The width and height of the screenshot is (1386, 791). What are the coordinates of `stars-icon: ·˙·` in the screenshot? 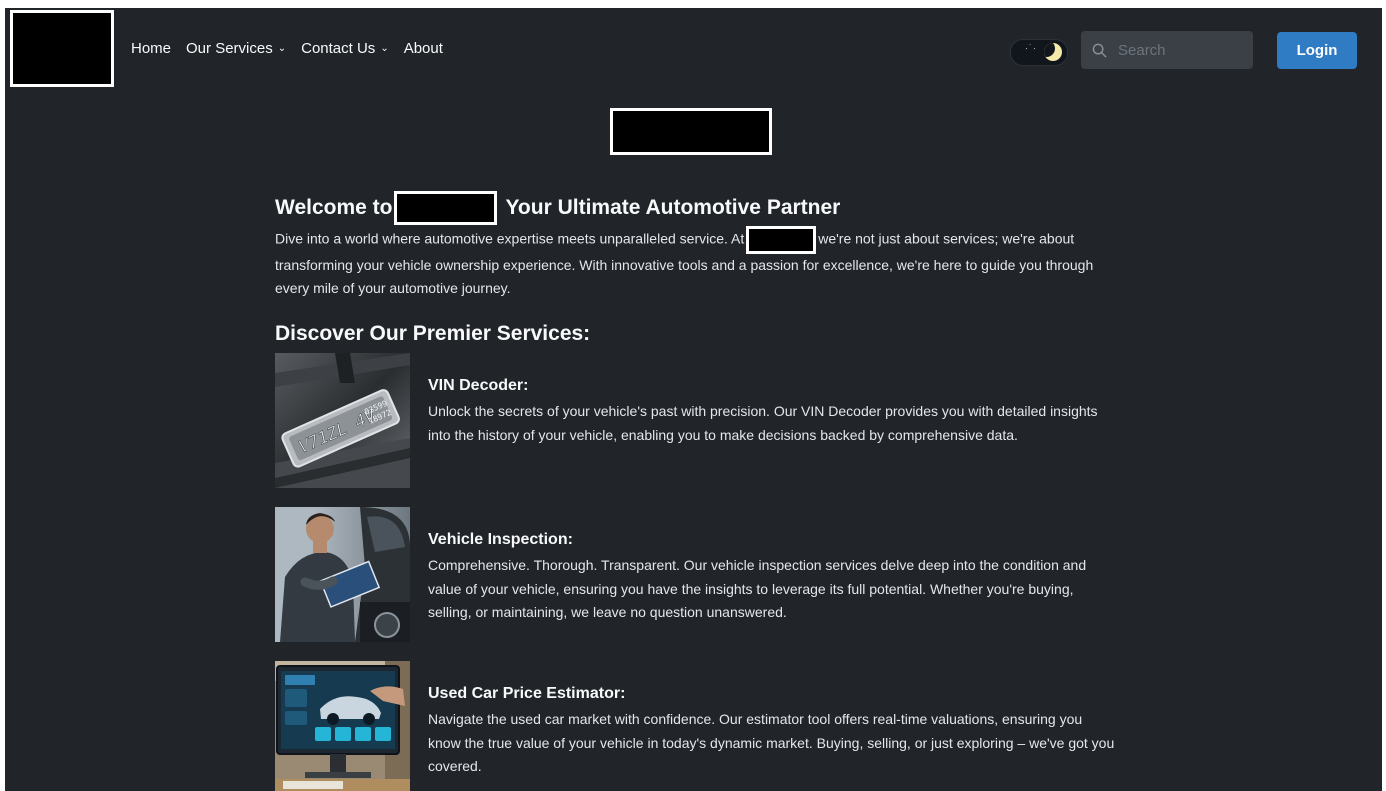 It's located at (1031, 48).